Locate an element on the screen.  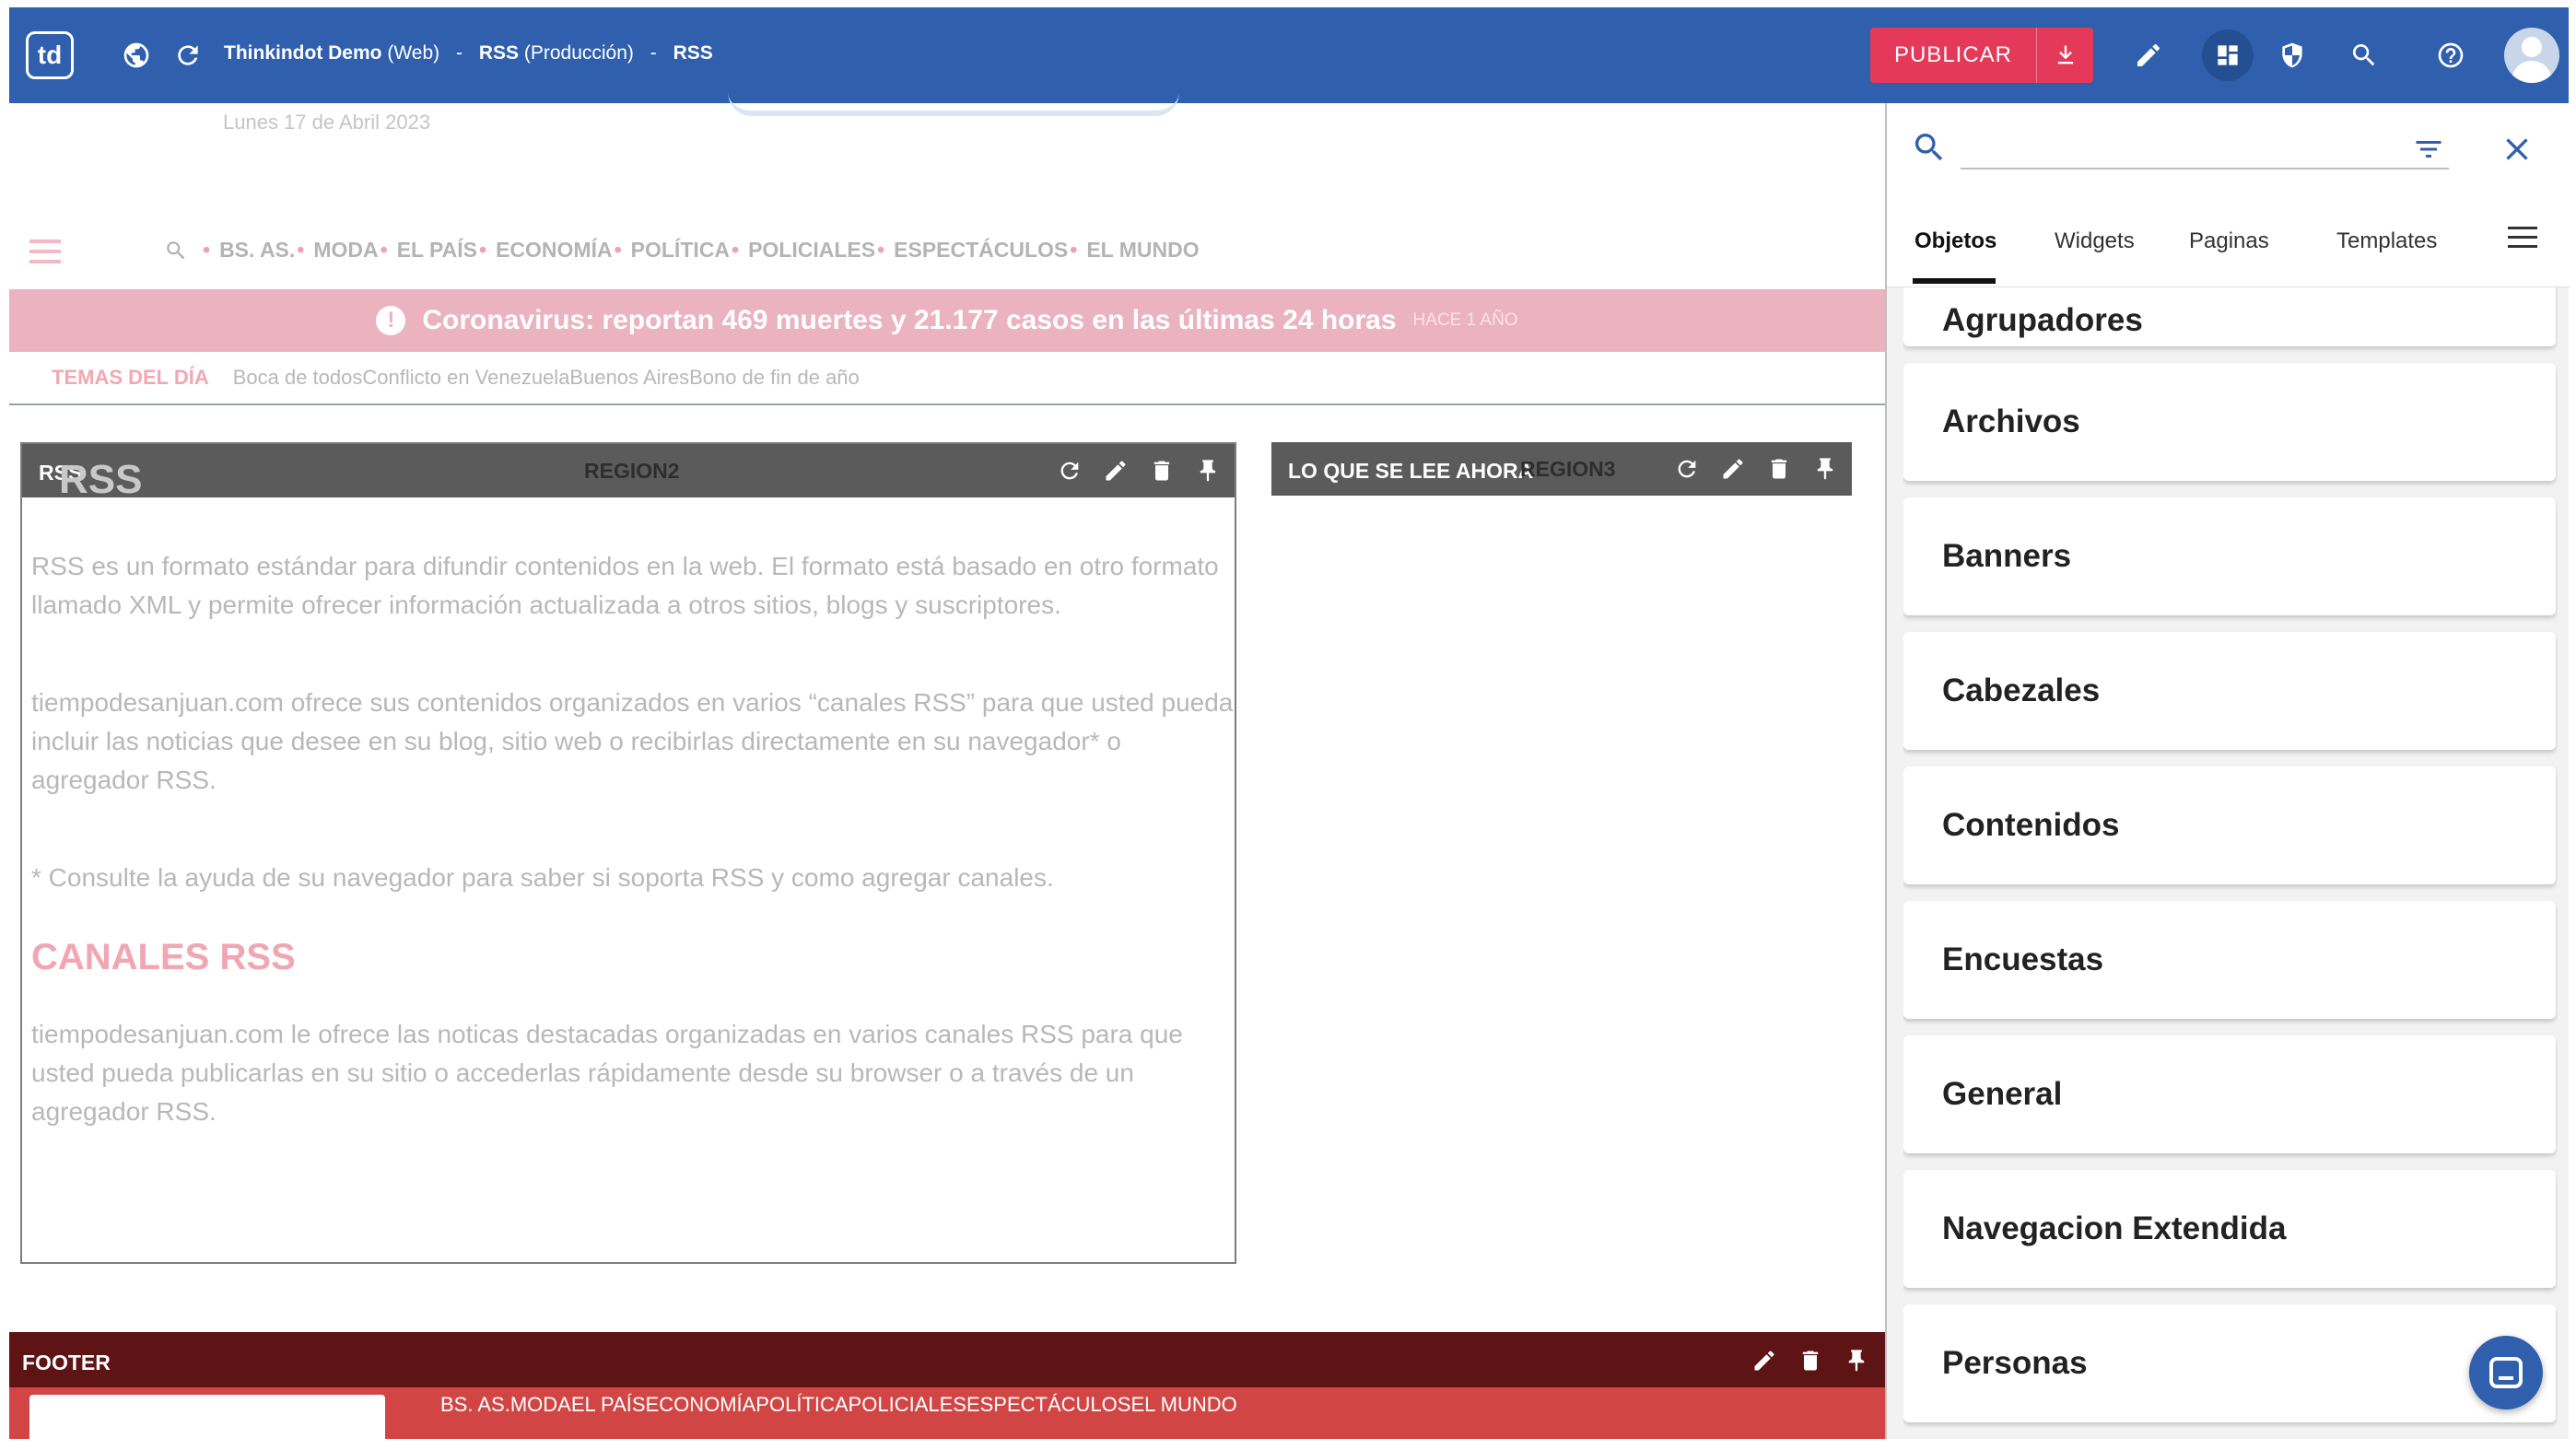
region-lee-name: REGION3 is located at coordinates (1568, 469).